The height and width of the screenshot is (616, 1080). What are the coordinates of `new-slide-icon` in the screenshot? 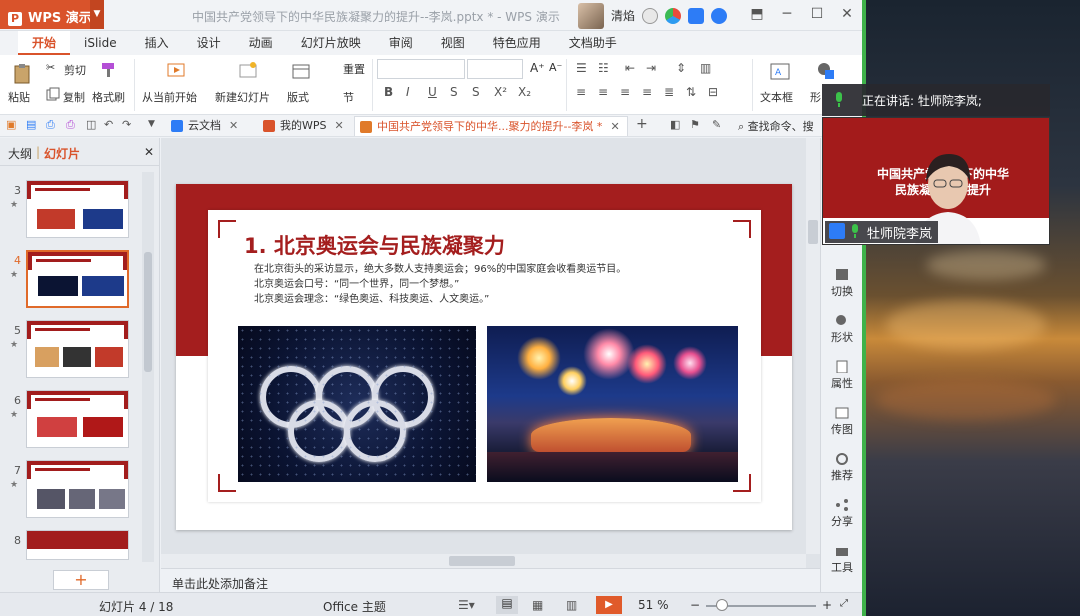 It's located at (248, 71).